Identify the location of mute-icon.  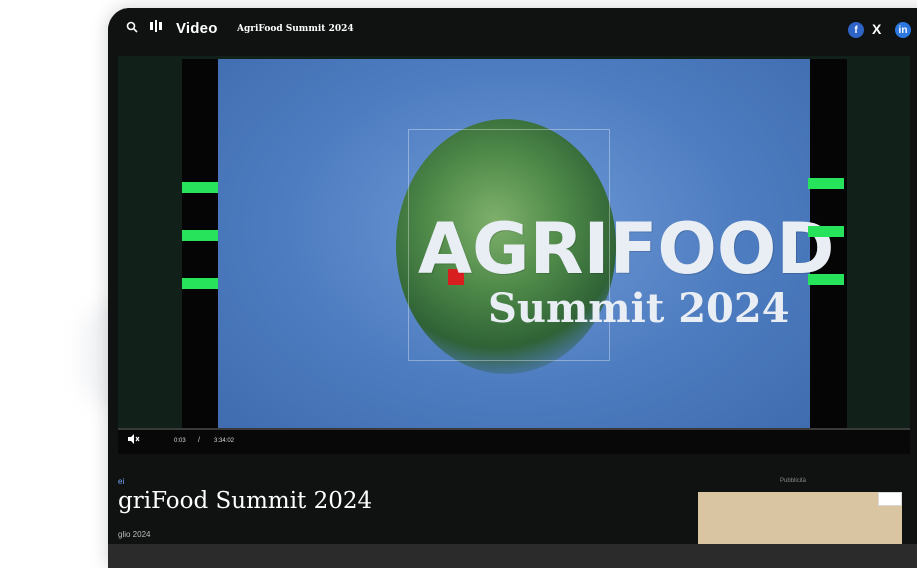
(134, 439).